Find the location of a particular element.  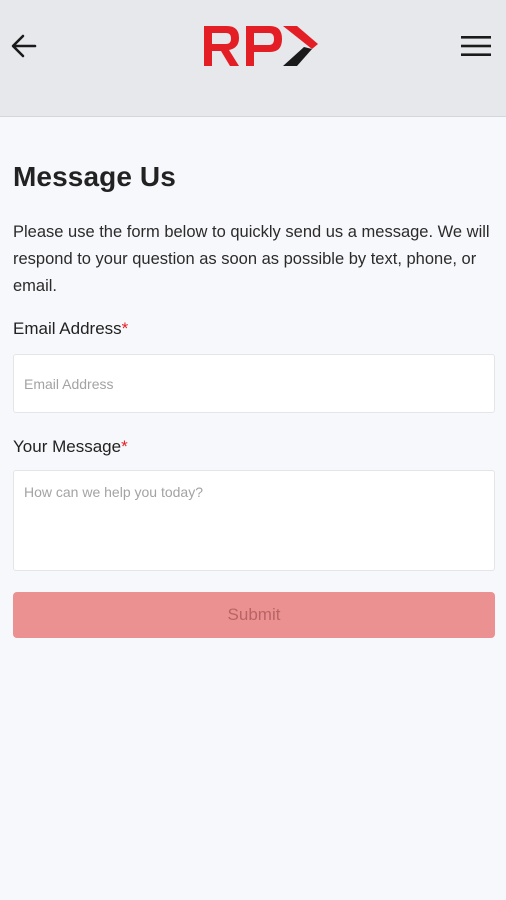

message-label-text: Your Message is located at coordinates (67, 446).